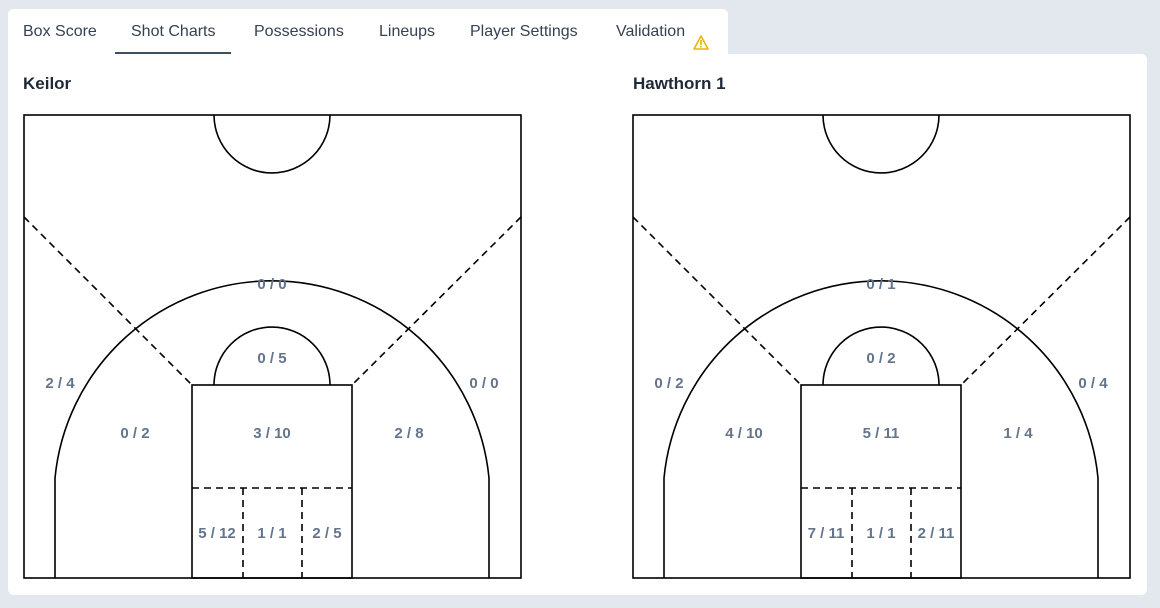 The image size is (1160, 608). Describe the element at coordinates (524, 30) in the screenshot. I see `tab-player-settings: Player Settings` at that location.